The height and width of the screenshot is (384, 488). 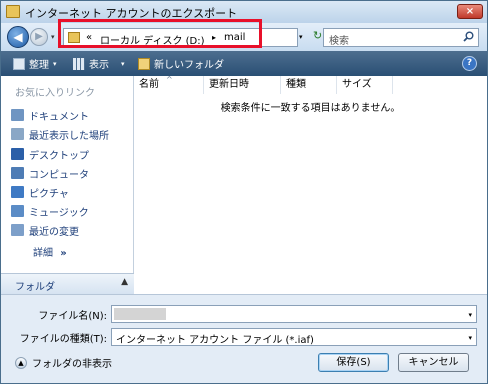 What do you see at coordinates (144, 63) in the screenshot?
I see `new-folder-icon` at bounding box center [144, 63].